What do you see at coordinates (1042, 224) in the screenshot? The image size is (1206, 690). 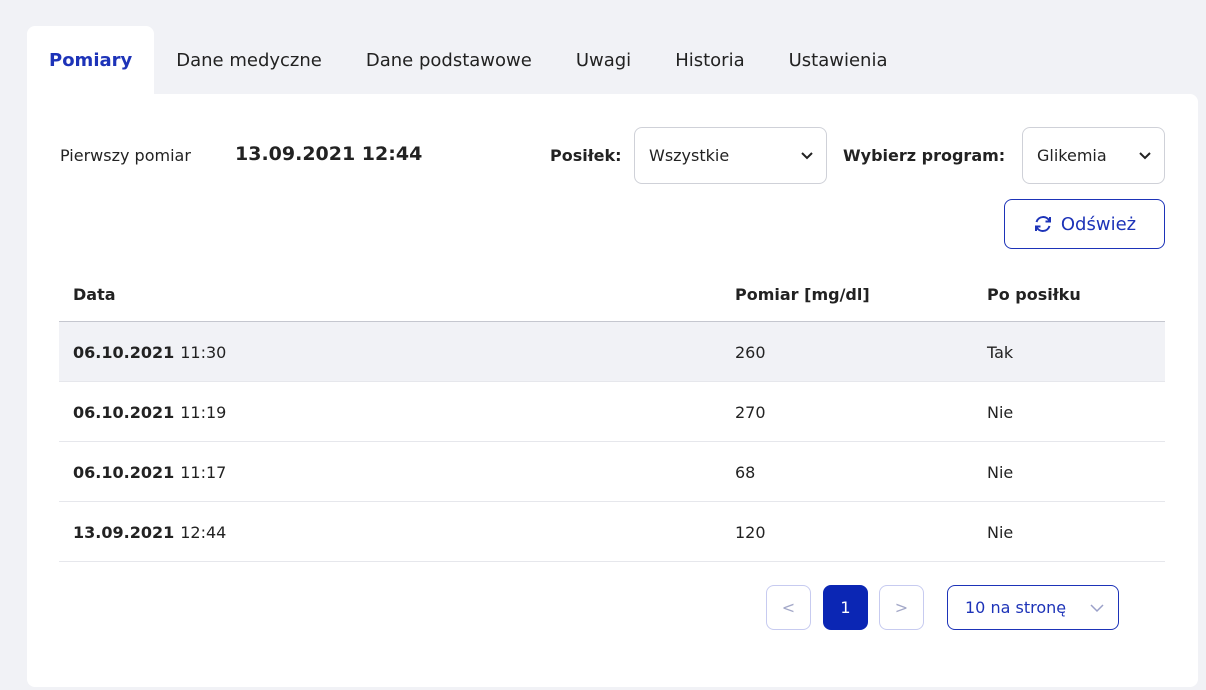 I see `refresh-icon` at bounding box center [1042, 224].